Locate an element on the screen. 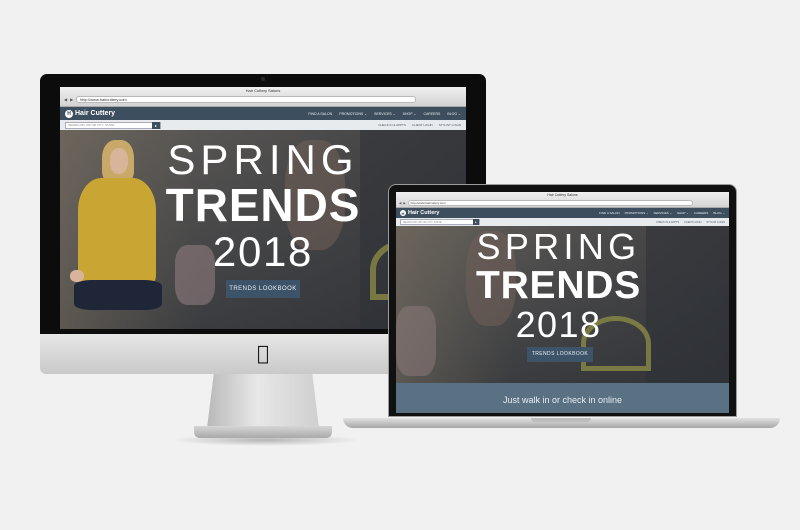 This screenshot has height=530, width=800. camera-icon is located at coordinates (263, 79).